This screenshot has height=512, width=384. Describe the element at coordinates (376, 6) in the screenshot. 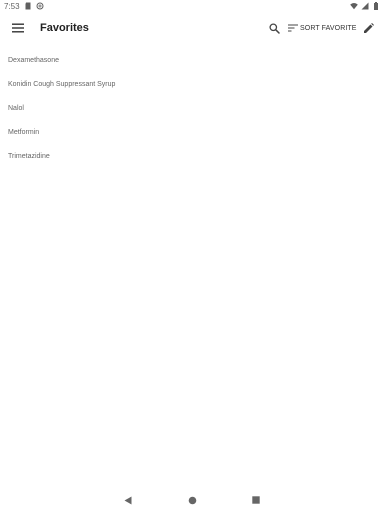

I see `battery-icon` at that location.